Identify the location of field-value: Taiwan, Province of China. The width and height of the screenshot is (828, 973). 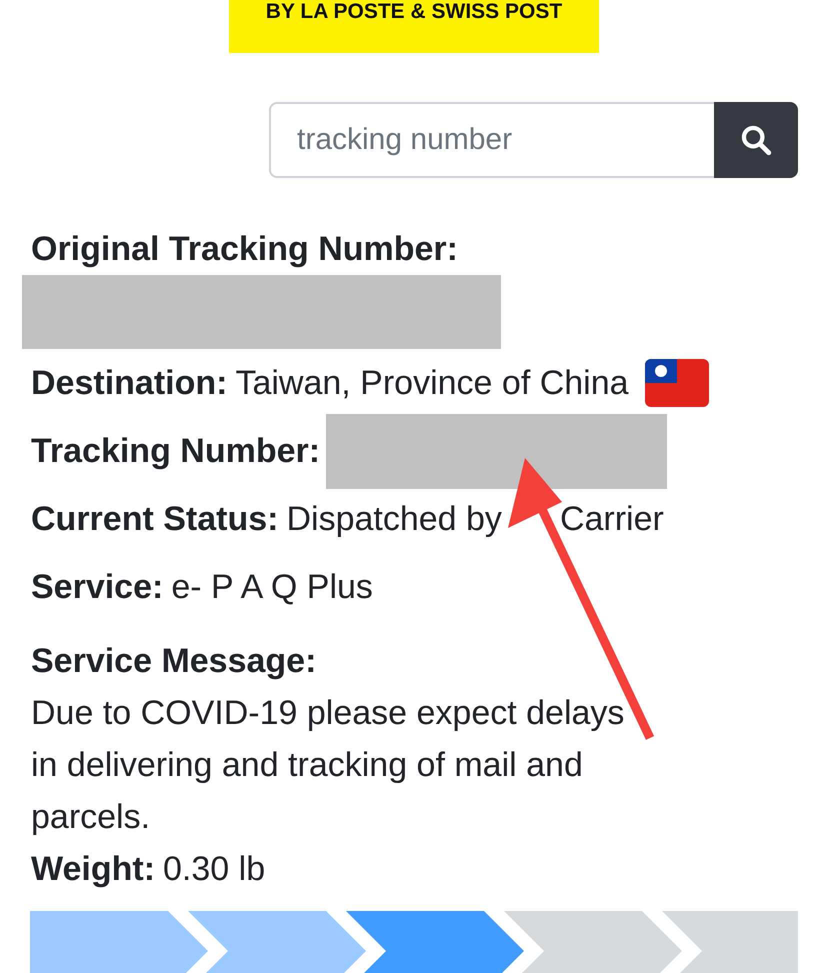
(432, 383).